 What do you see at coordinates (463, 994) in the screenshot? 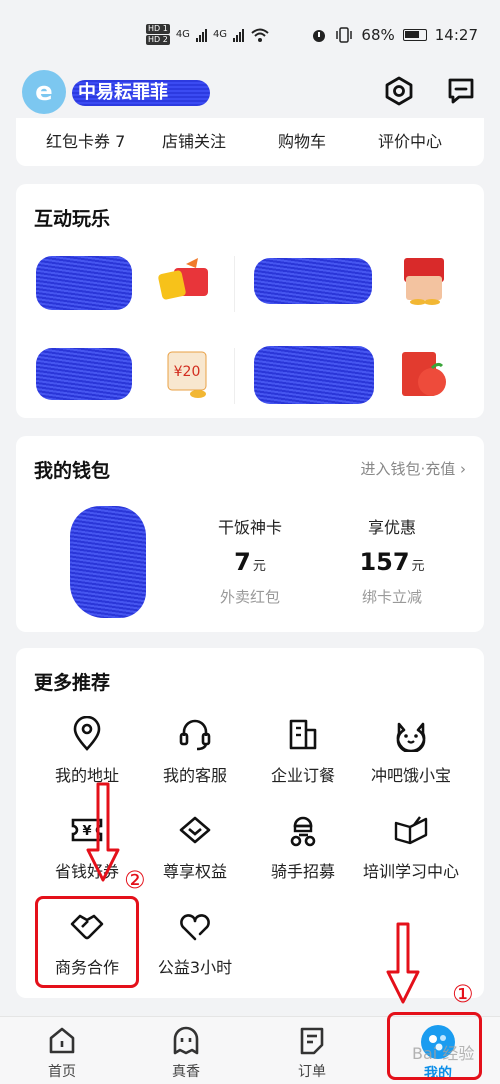
I see `step-number-1: ①` at bounding box center [463, 994].